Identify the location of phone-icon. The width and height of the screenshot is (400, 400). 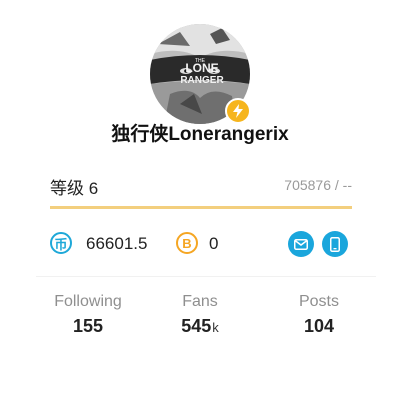
(335, 244).